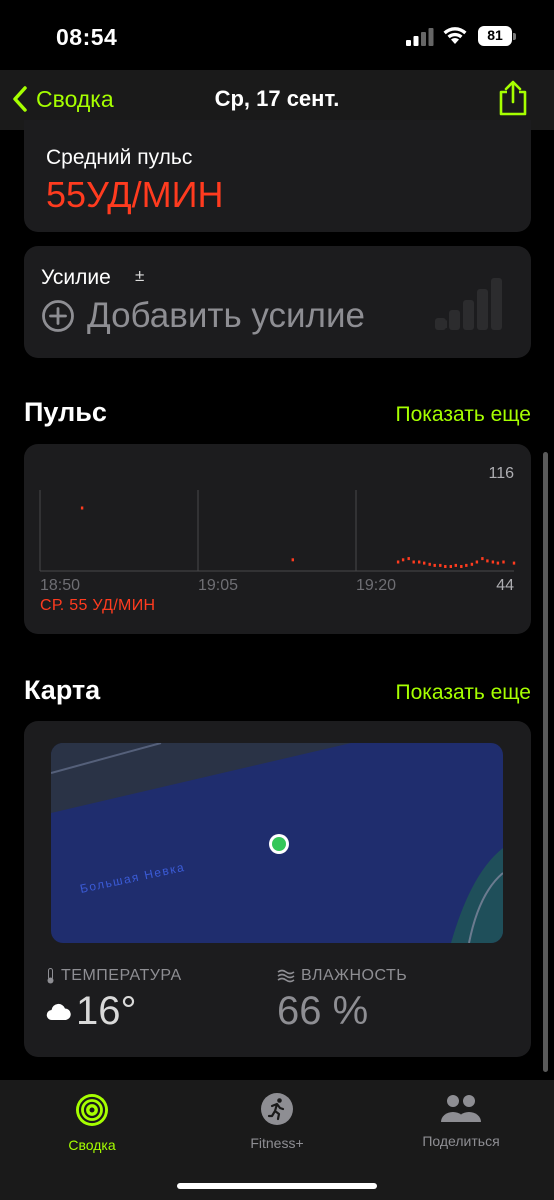 Image resolution: width=554 pixels, height=1200 pixels. What do you see at coordinates (140, 275) in the screenshot?
I see `plus-minus-icon: ±` at bounding box center [140, 275].